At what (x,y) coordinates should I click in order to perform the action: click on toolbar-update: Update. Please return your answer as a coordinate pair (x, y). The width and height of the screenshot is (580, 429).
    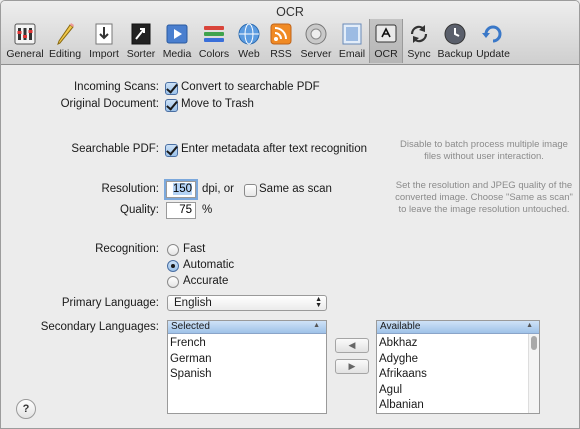
    Looking at the image, I should click on (493, 41).